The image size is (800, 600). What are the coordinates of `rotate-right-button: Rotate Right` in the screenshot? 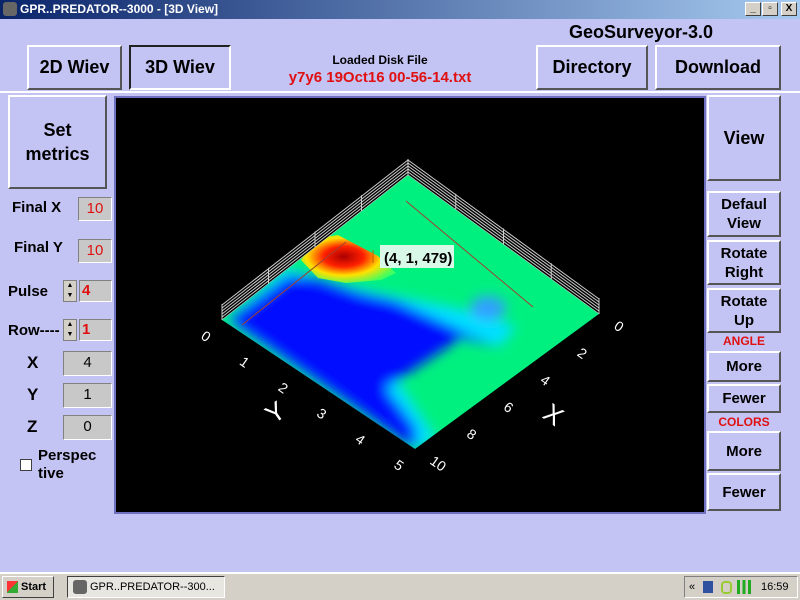 It's located at (744, 262).